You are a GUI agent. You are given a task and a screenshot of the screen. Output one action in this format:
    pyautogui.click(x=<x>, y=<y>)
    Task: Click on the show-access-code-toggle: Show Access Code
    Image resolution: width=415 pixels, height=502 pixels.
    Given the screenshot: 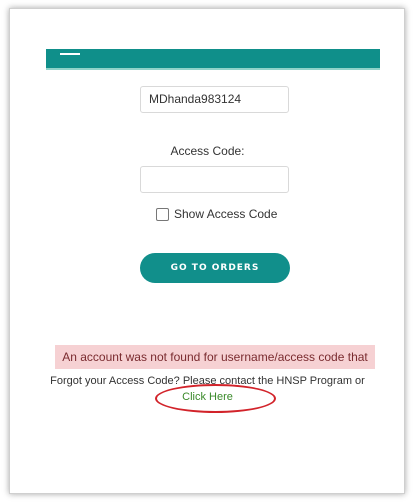 What is the action you would take?
    pyautogui.click(x=216, y=214)
    